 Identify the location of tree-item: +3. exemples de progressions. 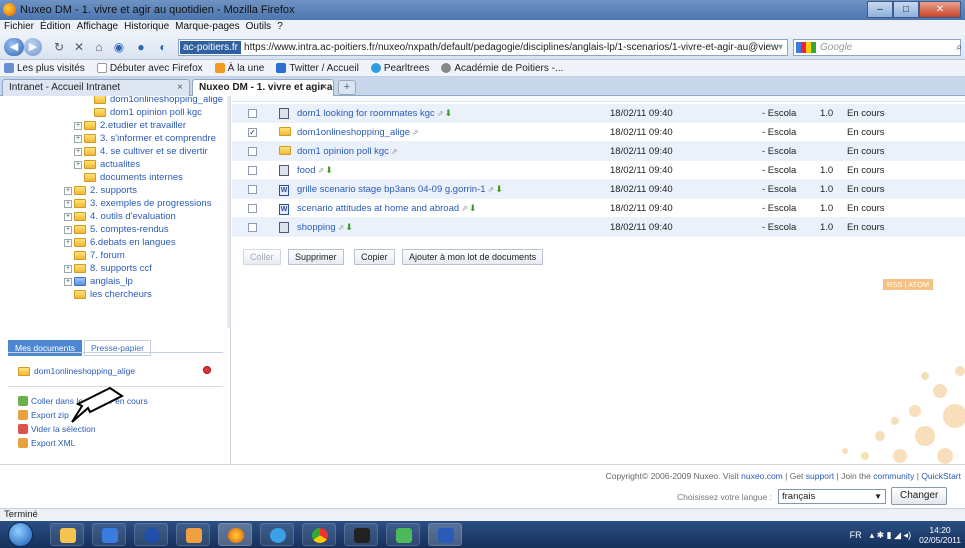
(137, 203).